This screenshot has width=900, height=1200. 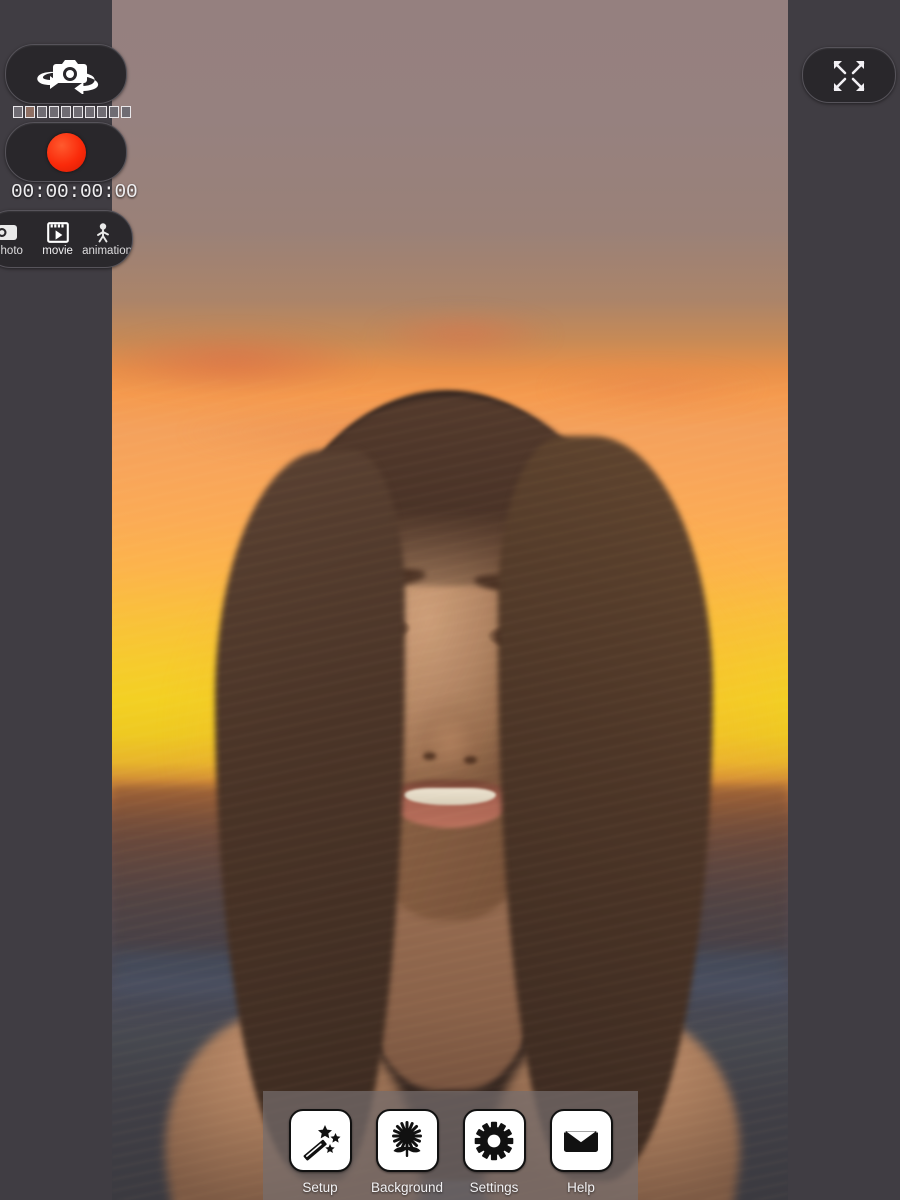 I want to click on flip-camera-icon, so click(x=68, y=77).